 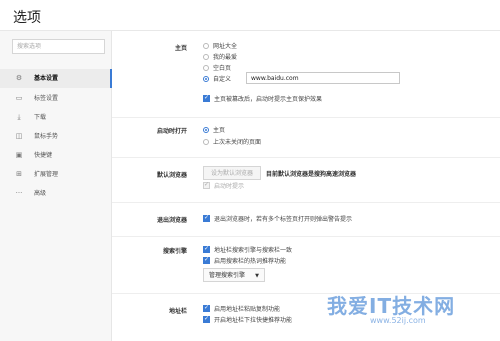 I want to click on sidebar-item-label: 标签设置, so click(x=46, y=98).